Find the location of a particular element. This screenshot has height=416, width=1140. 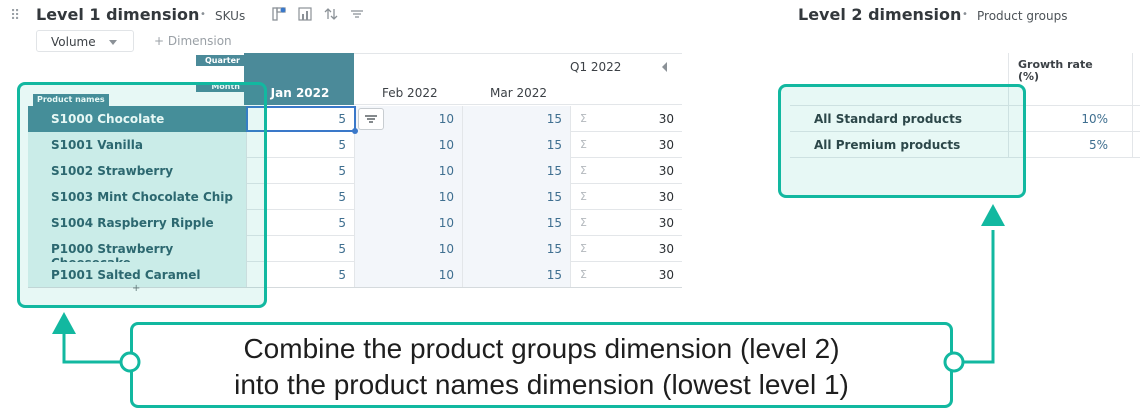

volume-label: Volume is located at coordinates (73, 42).